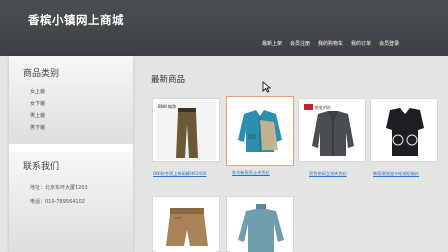 The width and height of the screenshot is (448, 252). I want to click on product-image-shorts, so click(186, 226).